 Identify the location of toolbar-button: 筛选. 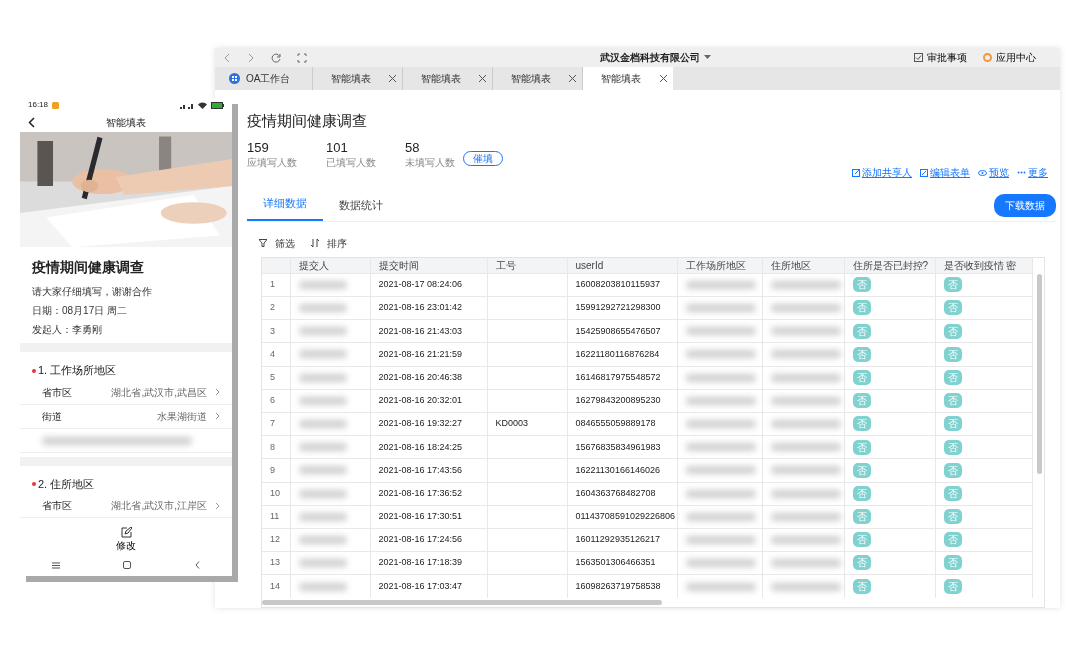
(277, 243).